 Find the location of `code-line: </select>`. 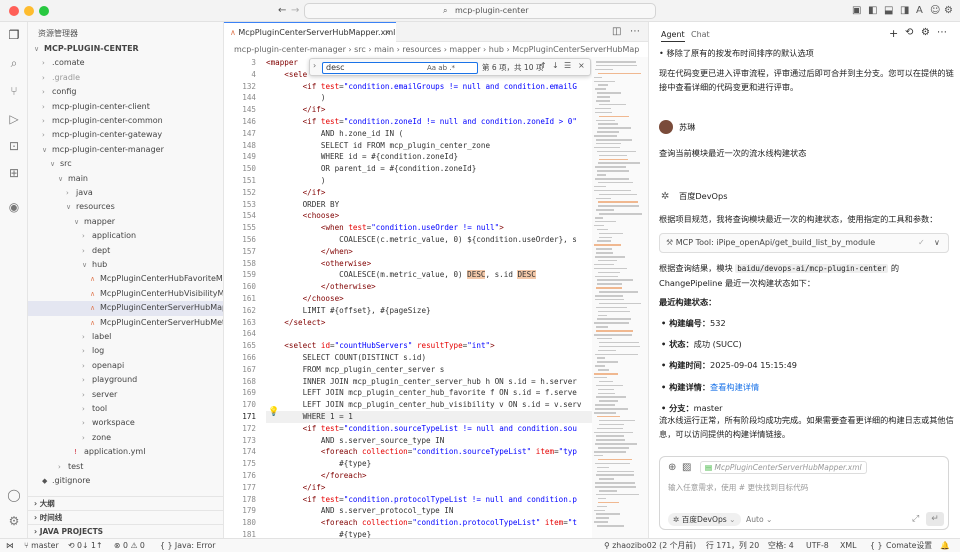

code-line: </select> is located at coordinates (295, 323).